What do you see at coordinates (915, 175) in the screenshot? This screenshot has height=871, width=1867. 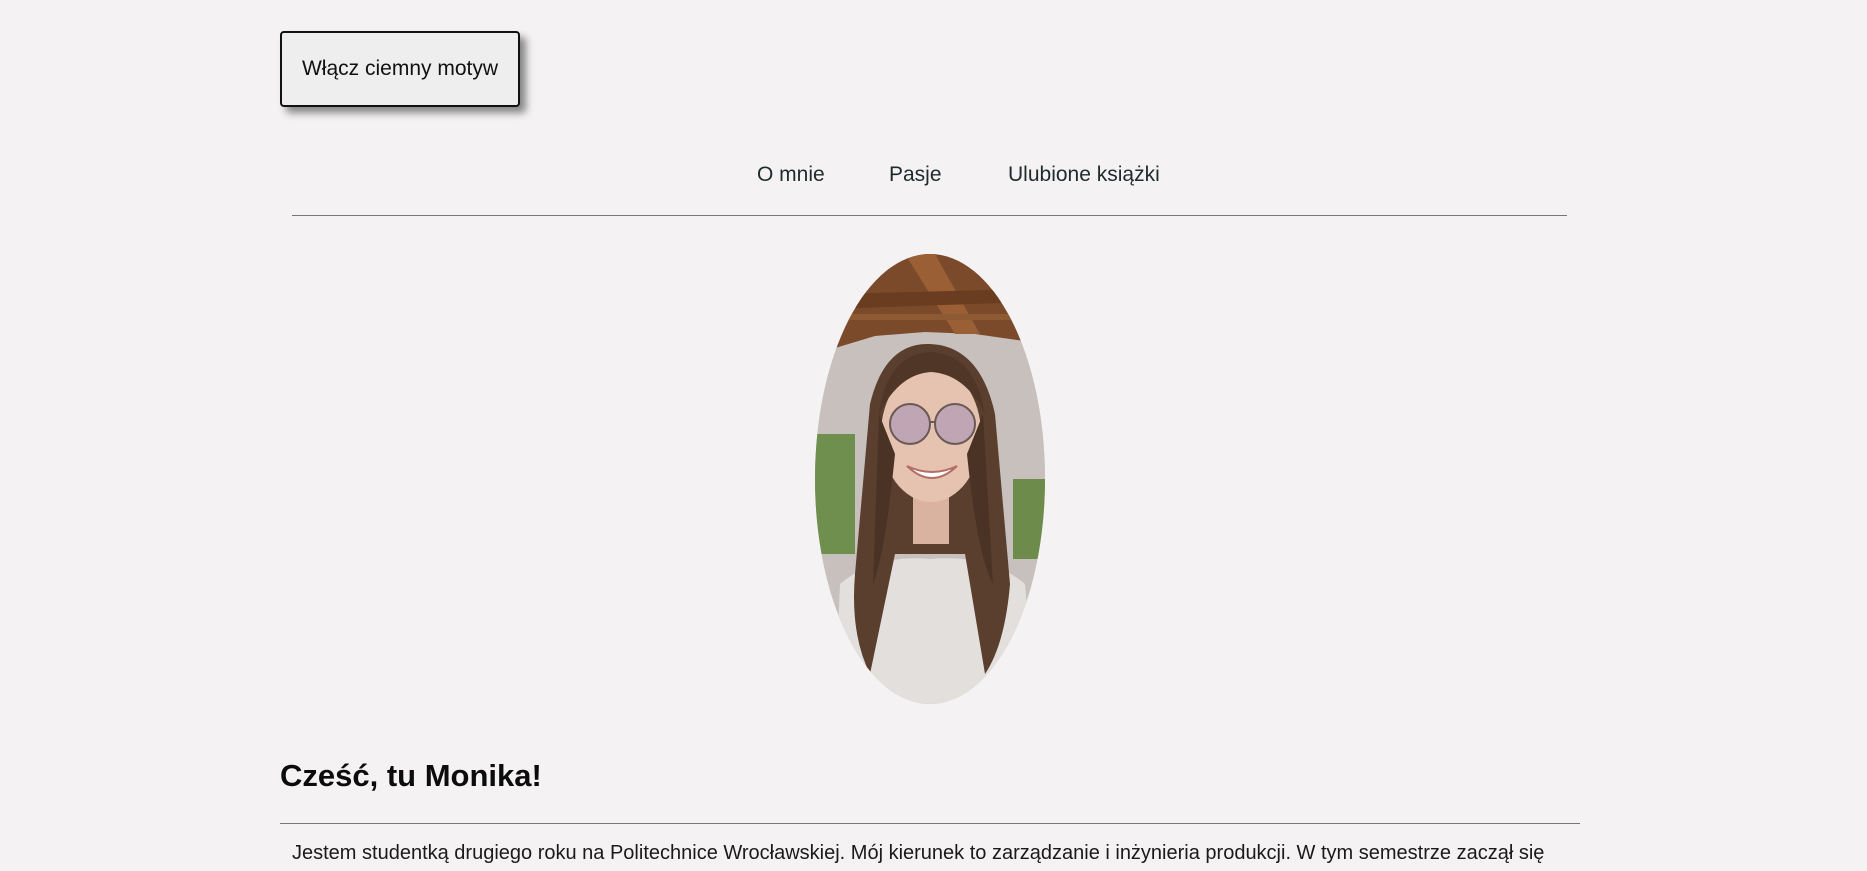 I see `nav-link-pasje: Pasje` at bounding box center [915, 175].